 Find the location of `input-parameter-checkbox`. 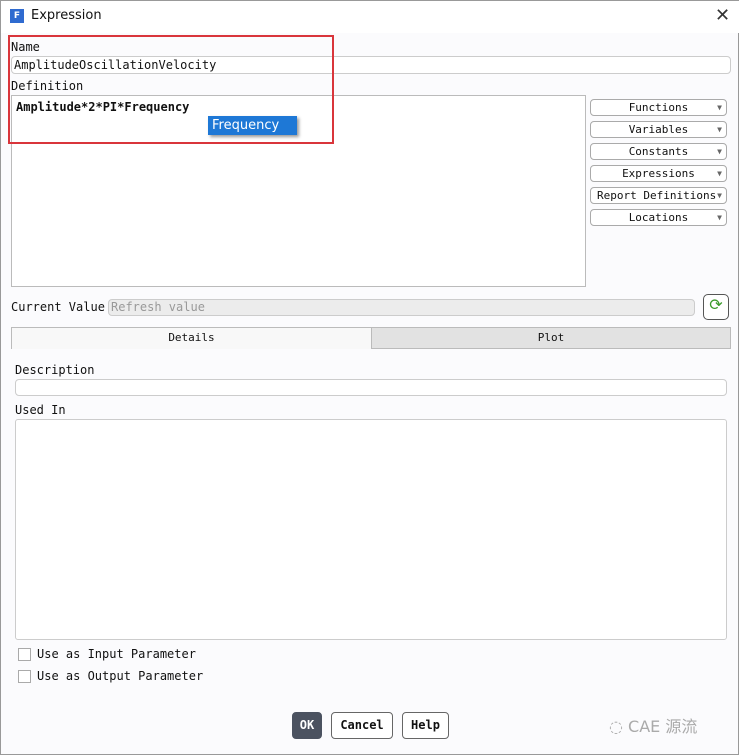

input-parameter-checkbox is located at coordinates (24, 654).